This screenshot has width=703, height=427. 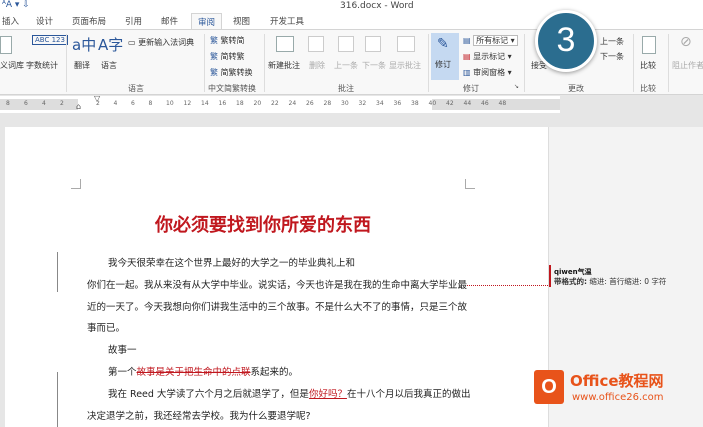 What do you see at coordinates (199, 416) in the screenshot?
I see `paragraph: 决定退学之前，我还经常去学校。我为什么要退学呢?` at bounding box center [199, 416].